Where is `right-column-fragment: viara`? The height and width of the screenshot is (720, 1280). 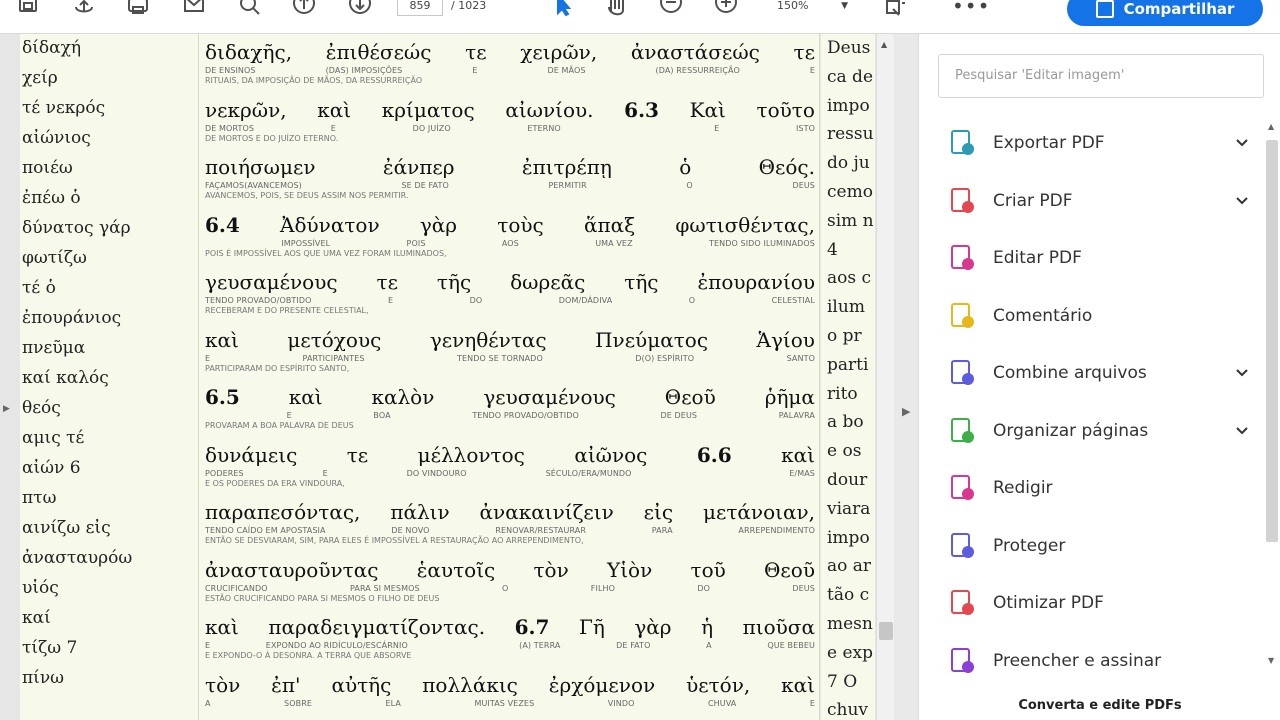 right-column-fragment: viara is located at coordinates (849, 508).